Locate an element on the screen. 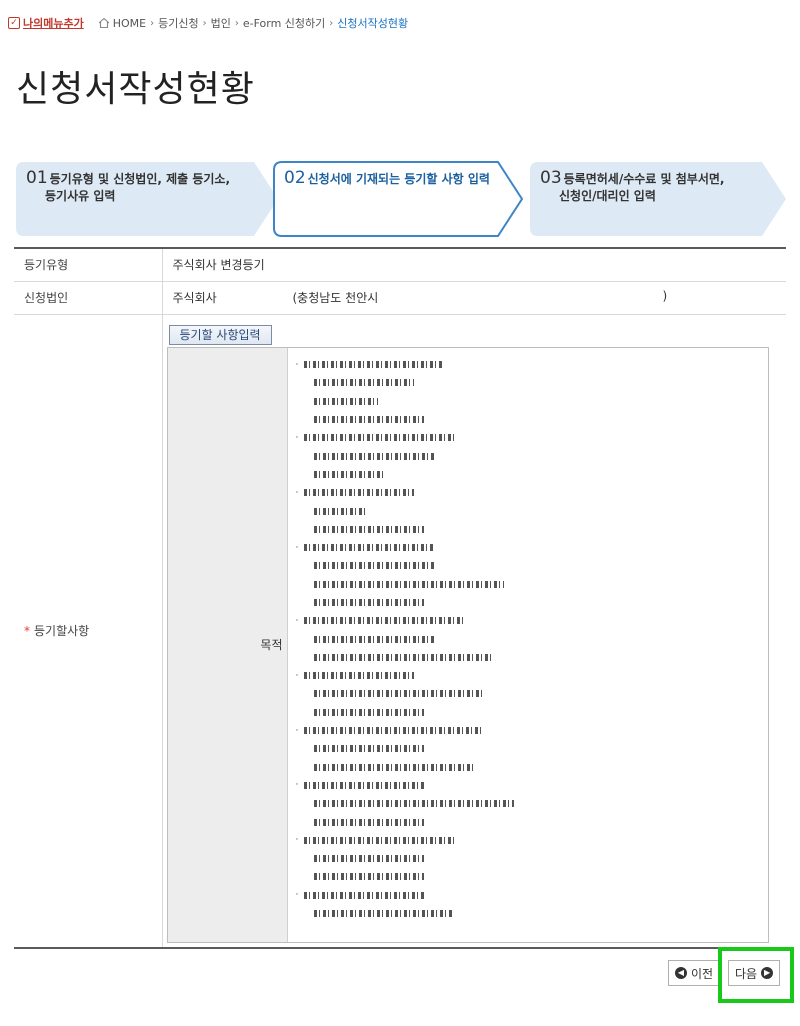 Image resolution: width=800 pixels, height=1026 pixels. home-icon is located at coordinates (104, 23).